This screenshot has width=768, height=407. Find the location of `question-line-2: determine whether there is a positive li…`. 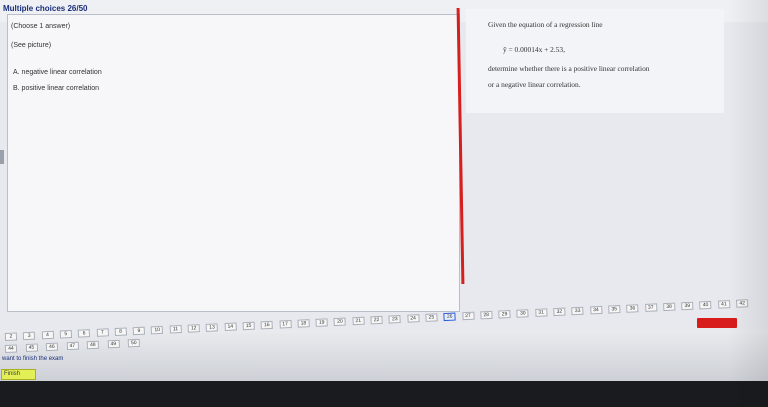

question-line-2: determine whether there is a positive li… is located at coordinates (569, 68).